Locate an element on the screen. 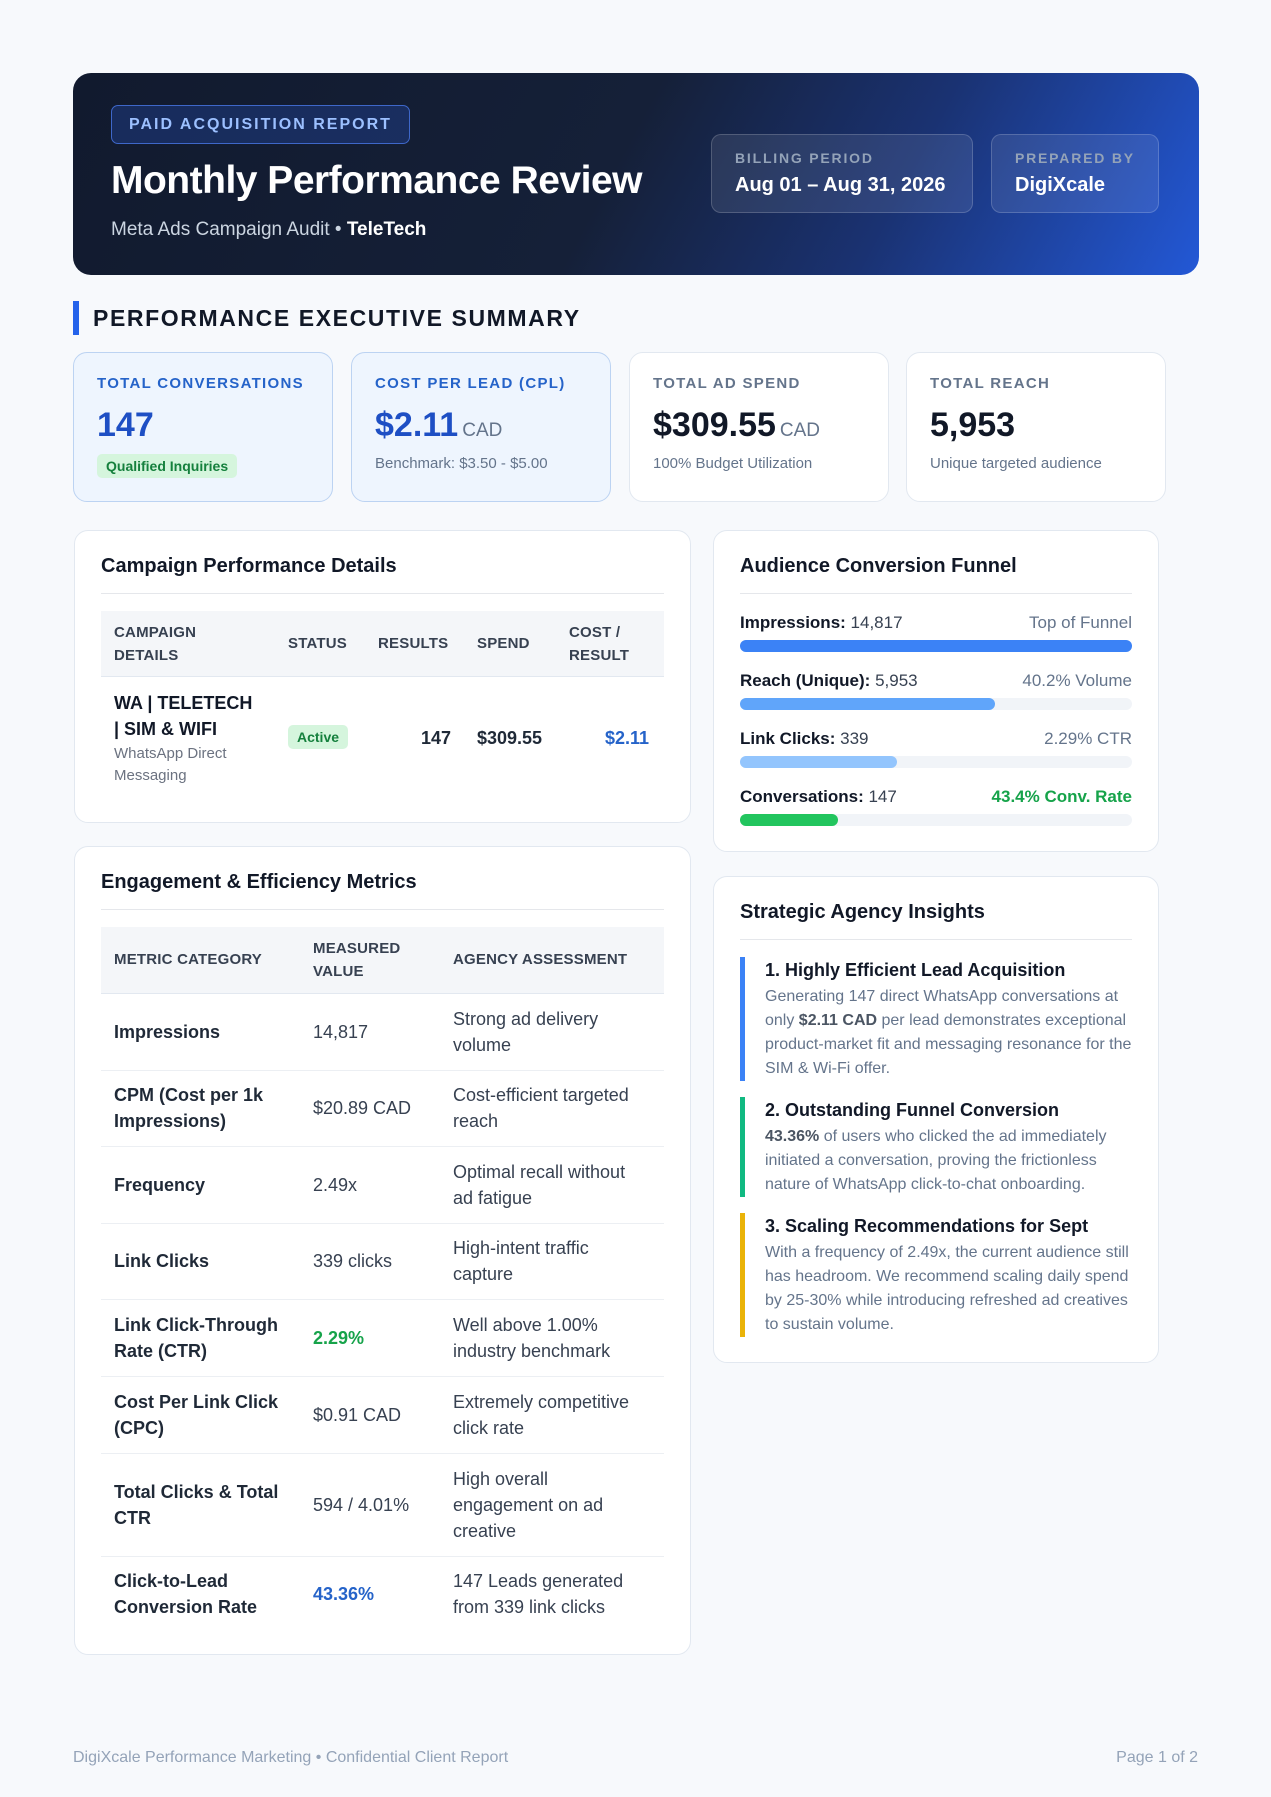 Image resolution: width=1271 pixels, height=1797 pixels. card-title: Campaign Performance Details is located at coordinates (249, 566).